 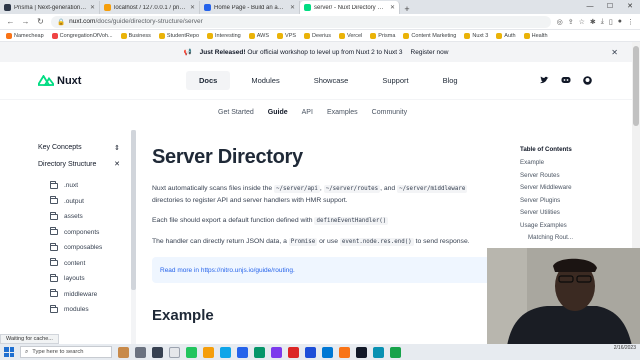 I want to click on maximize-icon: ☐, so click(x=610, y=7).